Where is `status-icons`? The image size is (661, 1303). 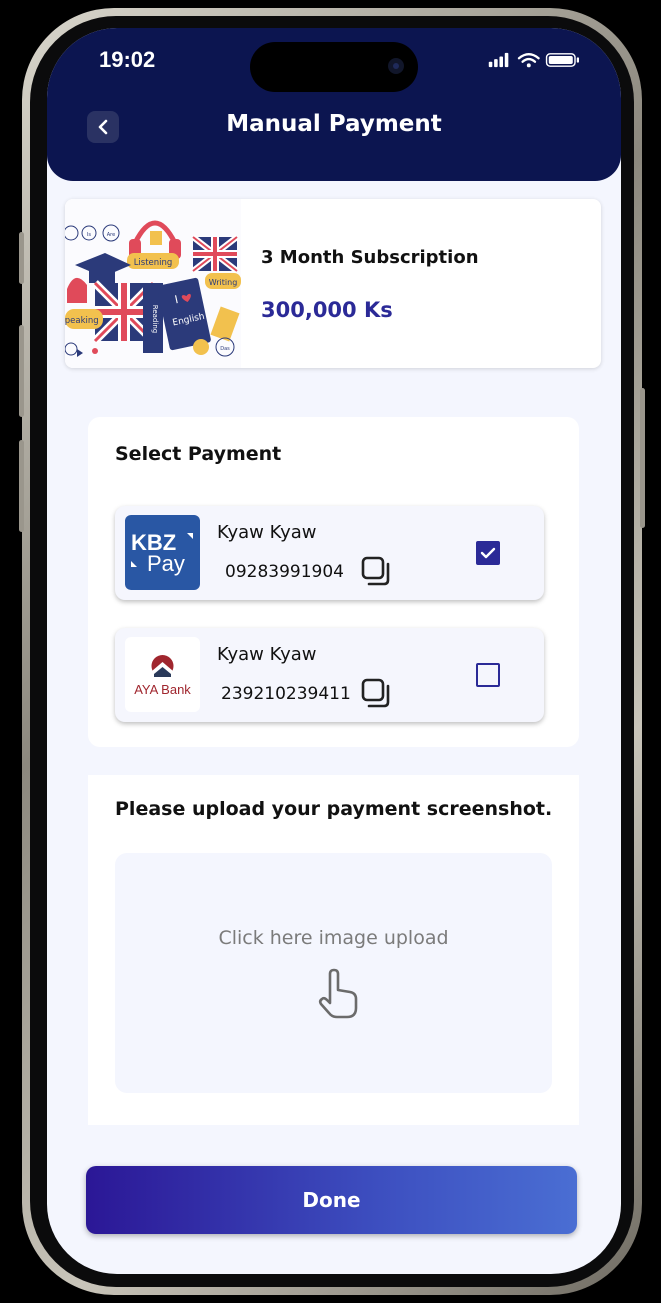 status-icons is located at coordinates (533, 60).